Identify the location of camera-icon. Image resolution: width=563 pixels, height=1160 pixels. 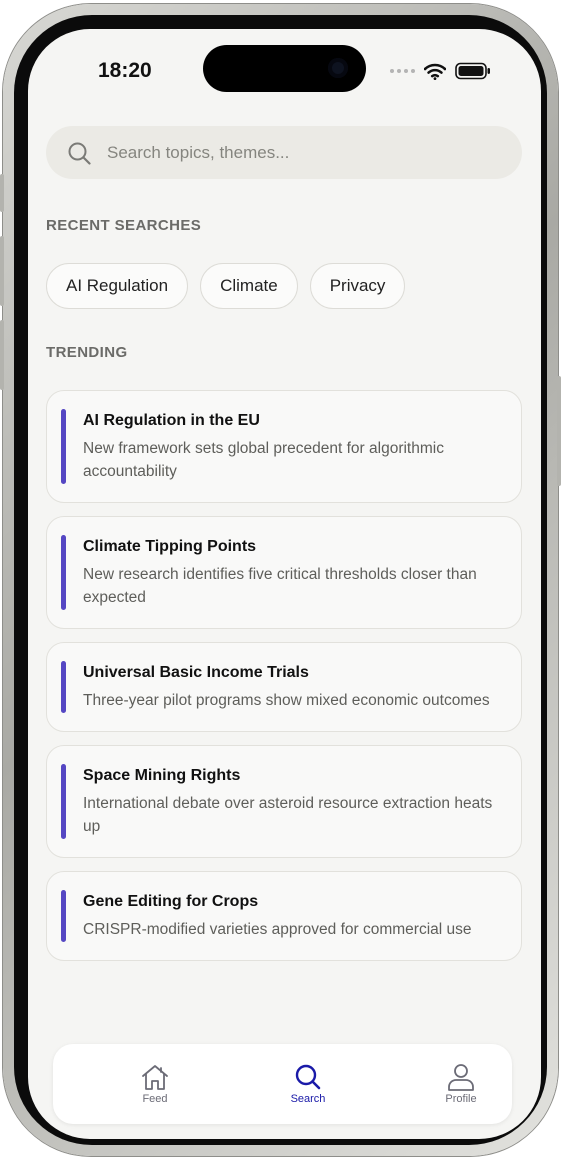
(338, 68).